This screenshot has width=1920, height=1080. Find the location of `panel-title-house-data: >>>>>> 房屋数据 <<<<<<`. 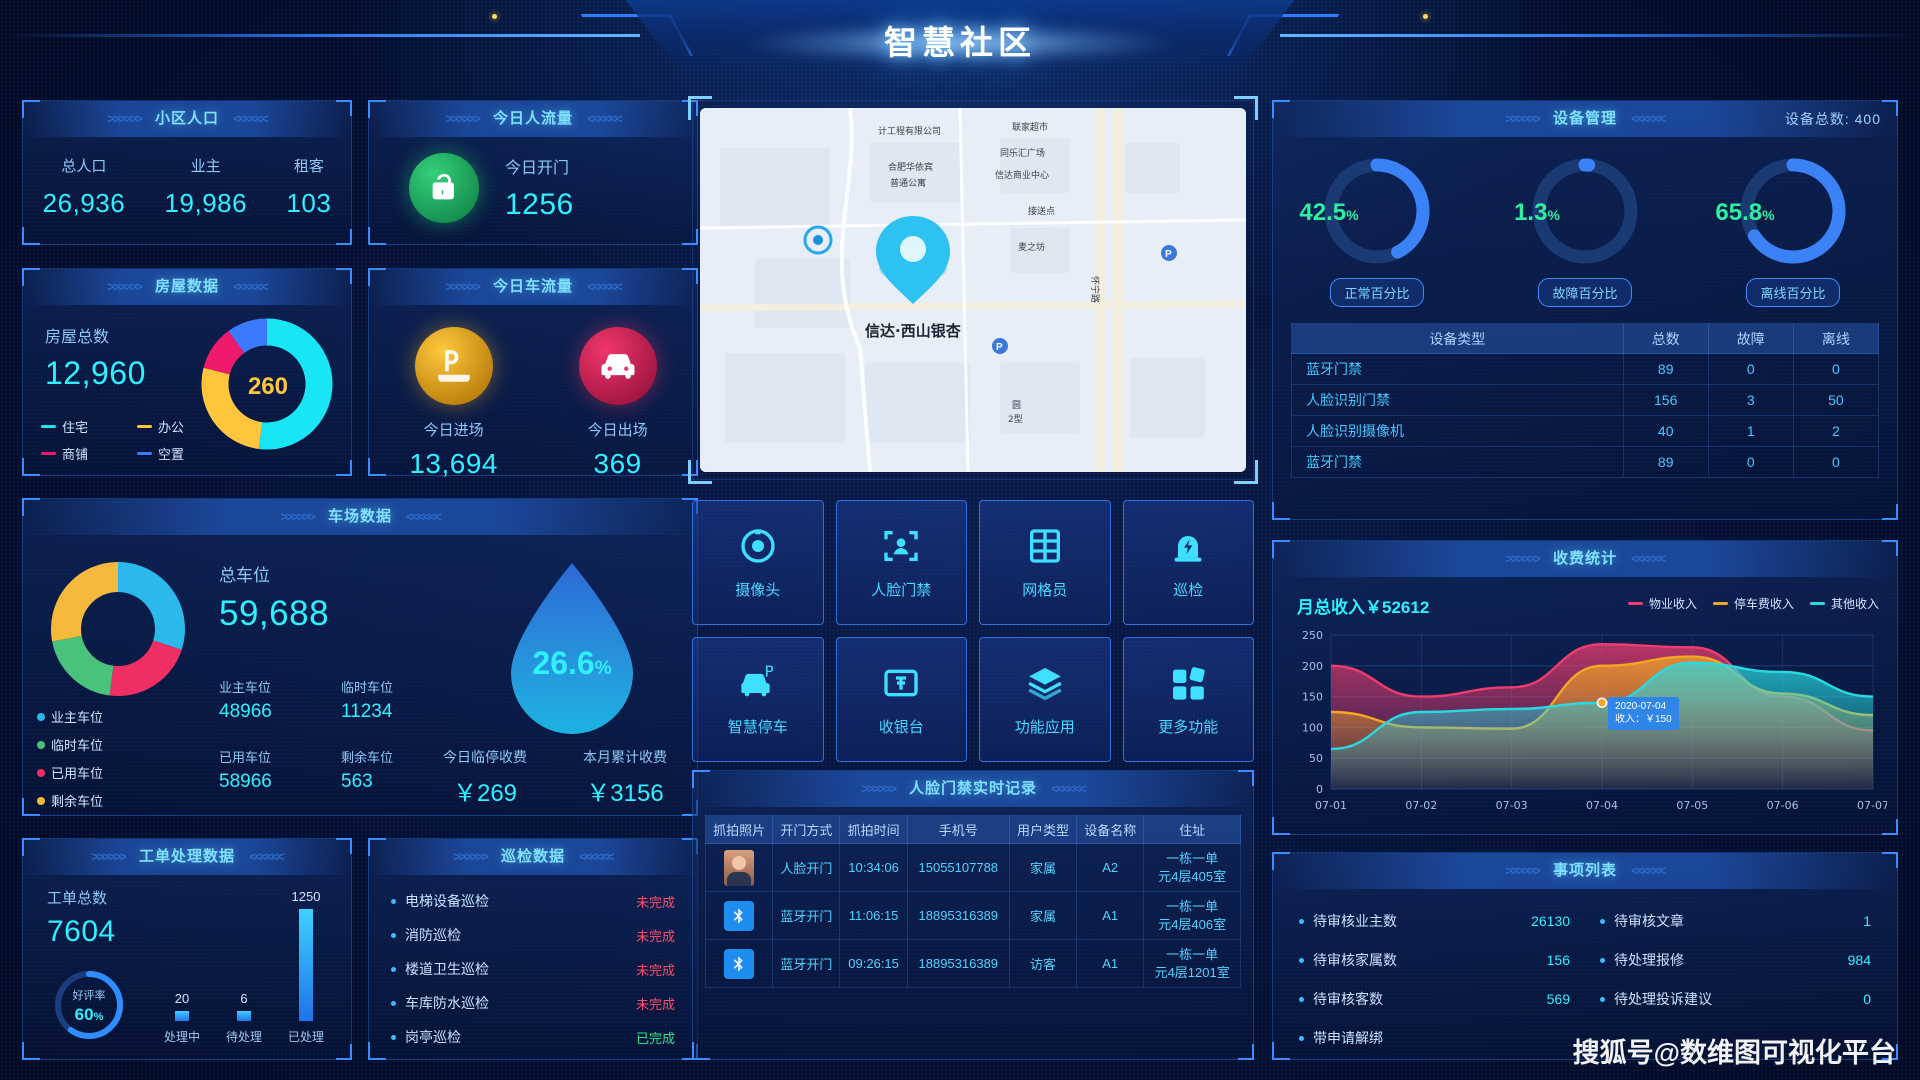

panel-title-house-data: >>>>>> 房屋数据 <<<<<< is located at coordinates (187, 287).